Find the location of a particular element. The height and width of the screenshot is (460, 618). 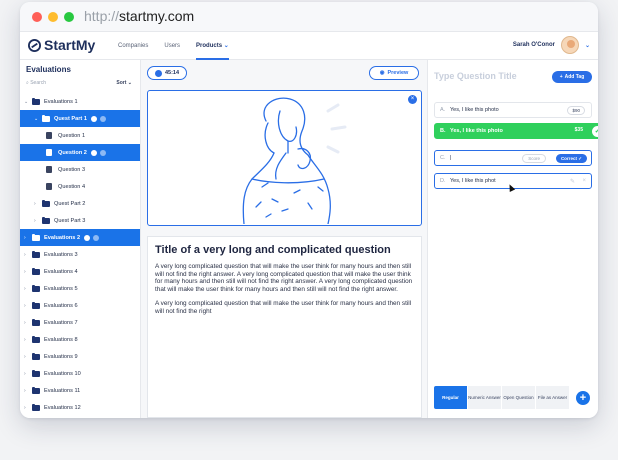

url-bar: http://startmy.com is located at coordinates (139, 16).